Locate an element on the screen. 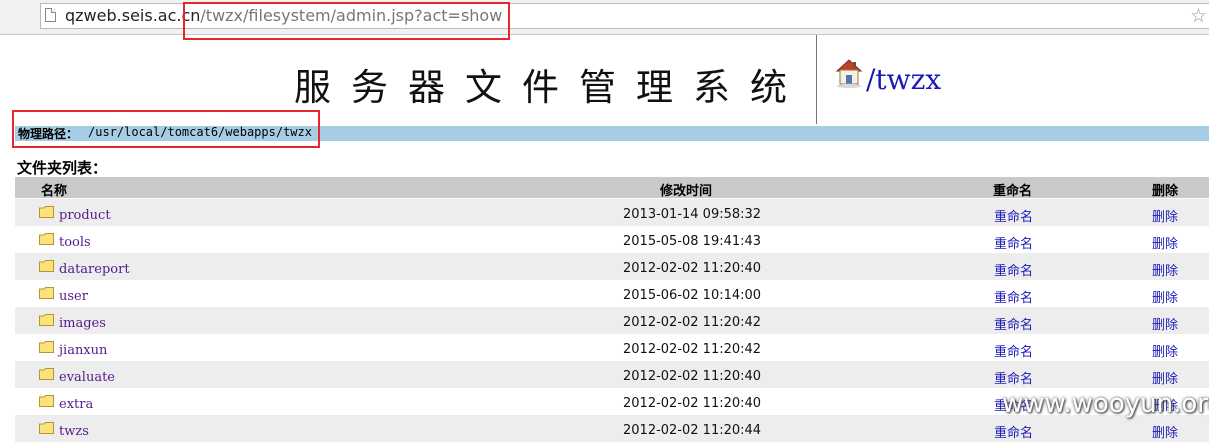 Image resolution: width=1209 pixels, height=442 pixels. modified-time: 2015-06-02 10:14:00 is located at coordinates (692, 295).